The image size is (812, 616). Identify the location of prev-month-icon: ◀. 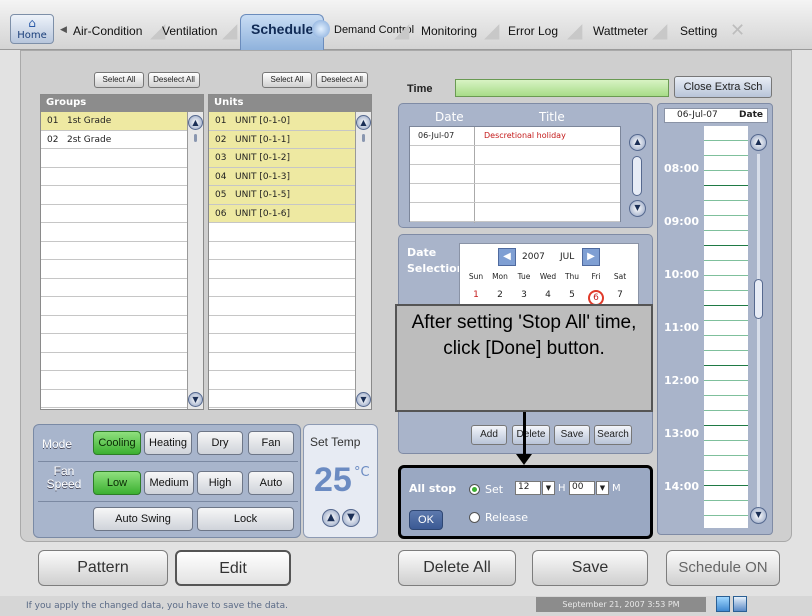
(507, 257).